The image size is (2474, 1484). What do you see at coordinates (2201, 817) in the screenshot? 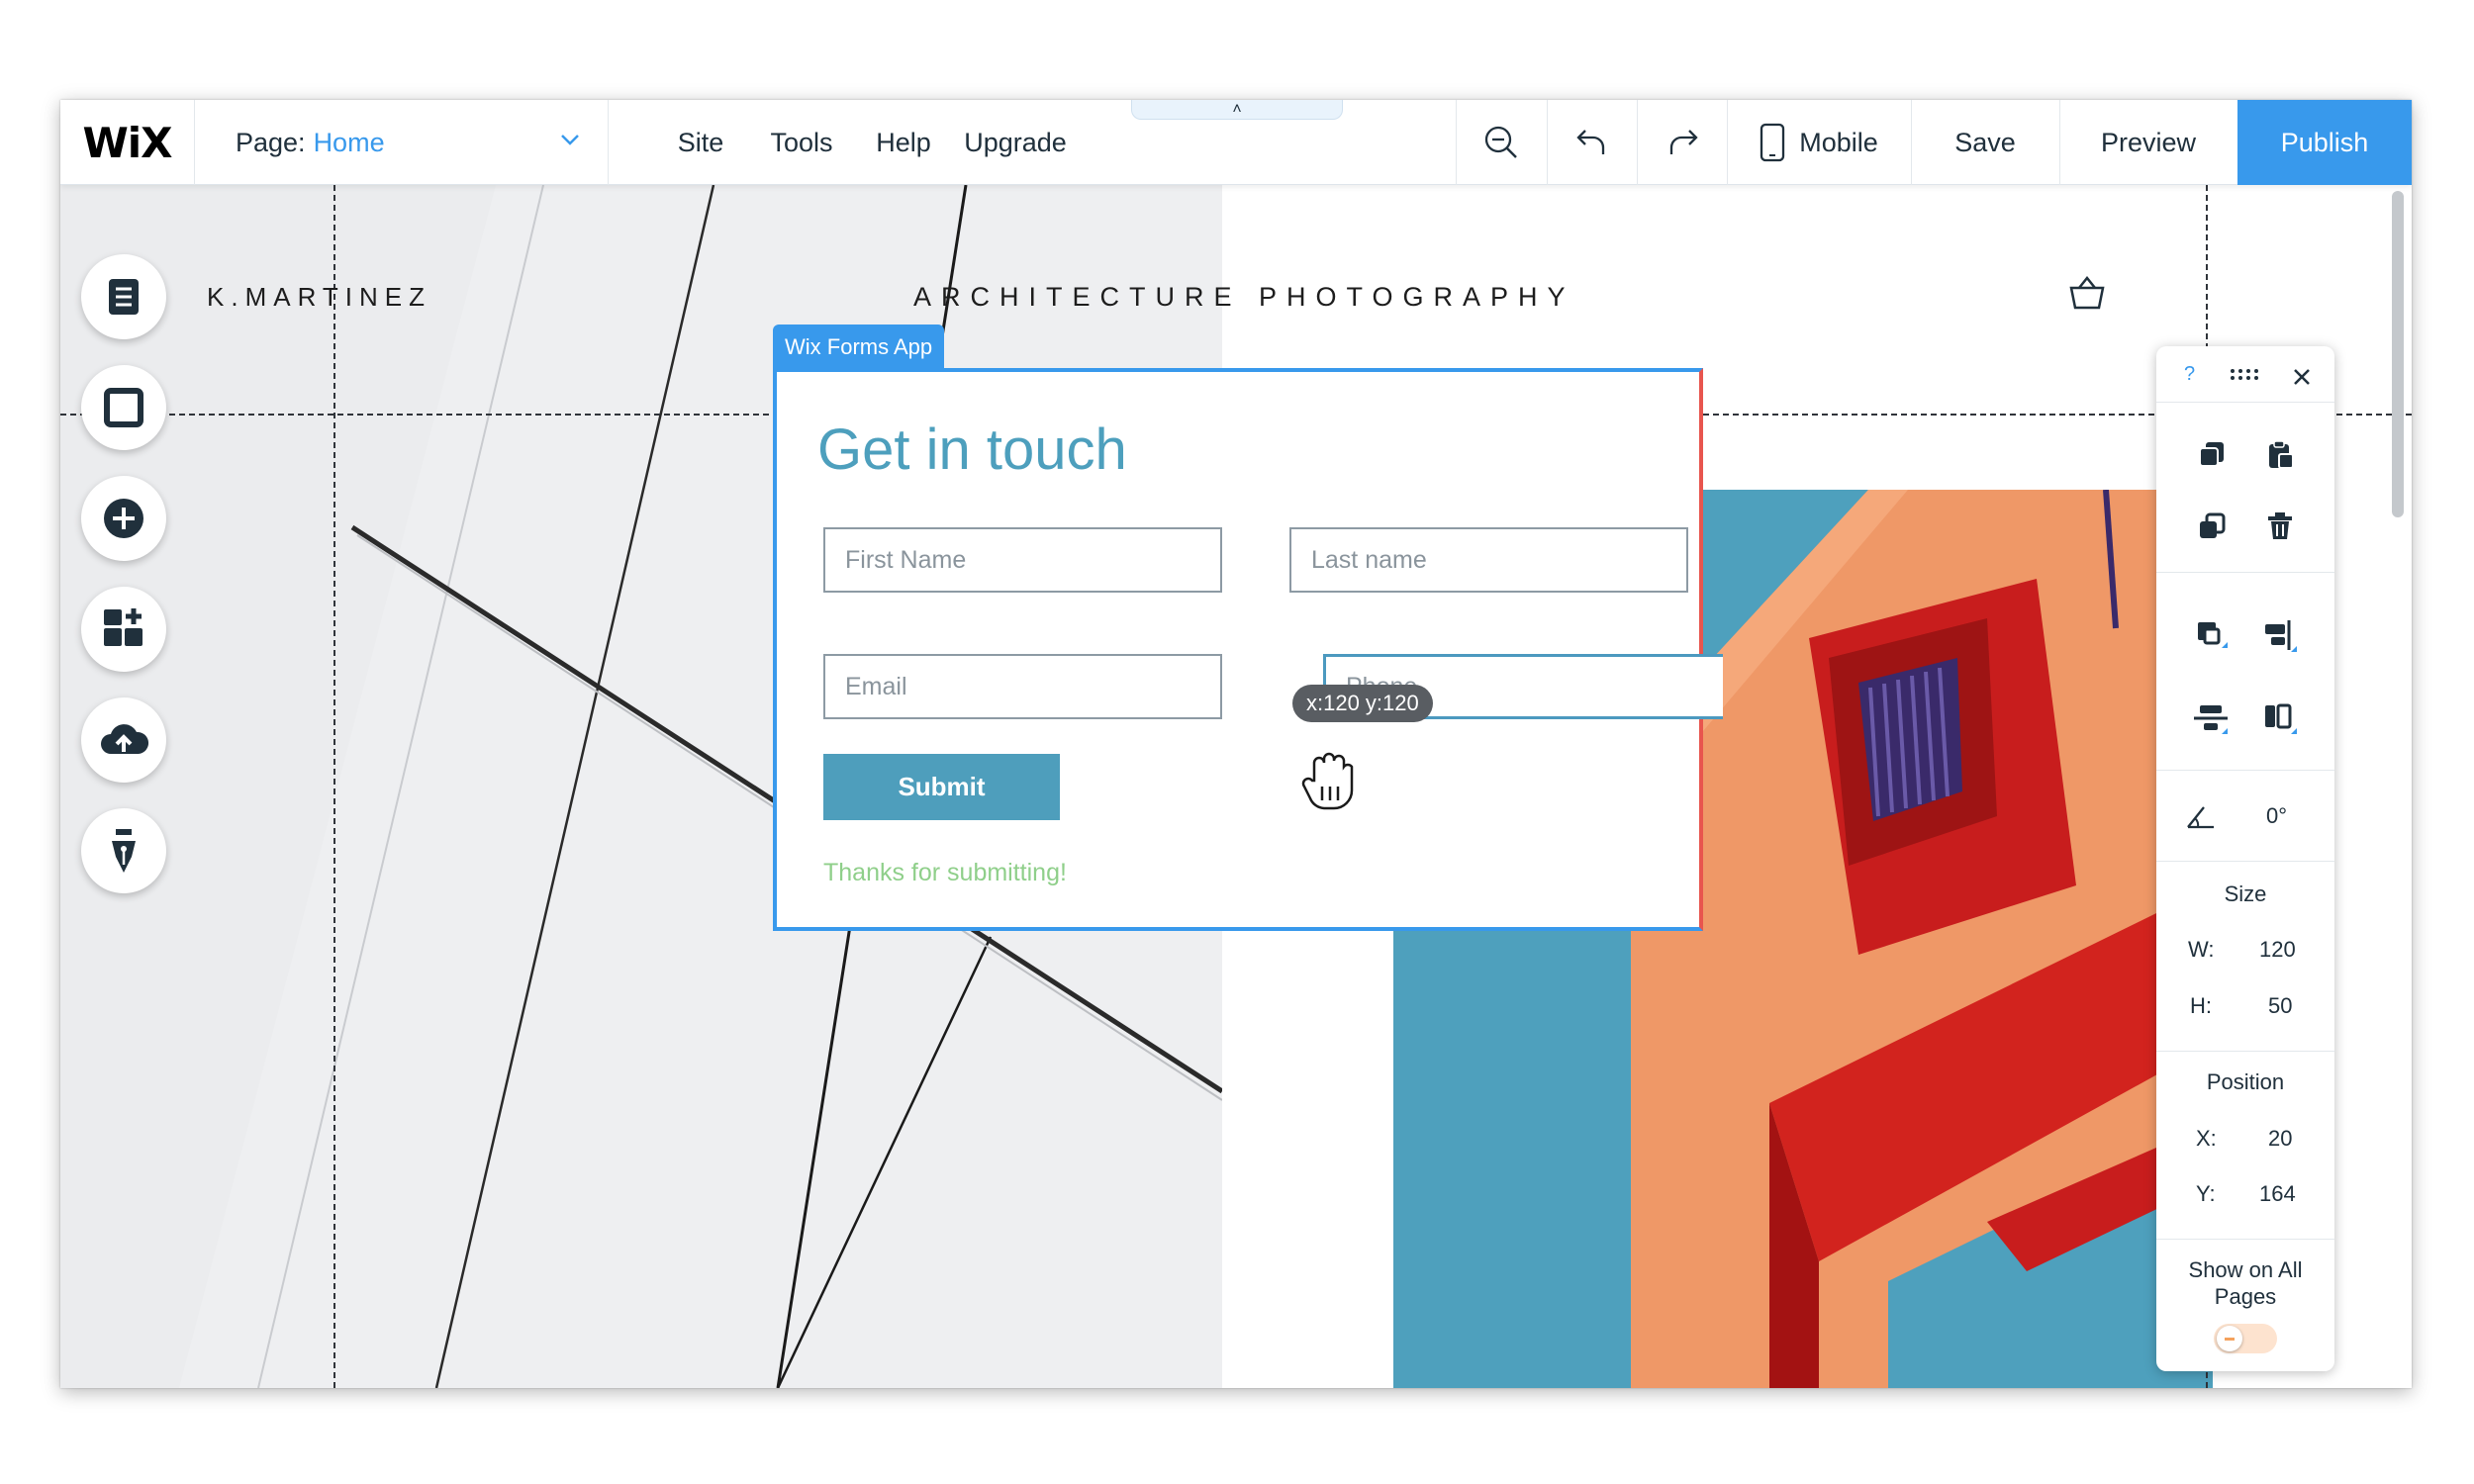
I see `rotation-angle-icon` at bounding box center [2201, 817].